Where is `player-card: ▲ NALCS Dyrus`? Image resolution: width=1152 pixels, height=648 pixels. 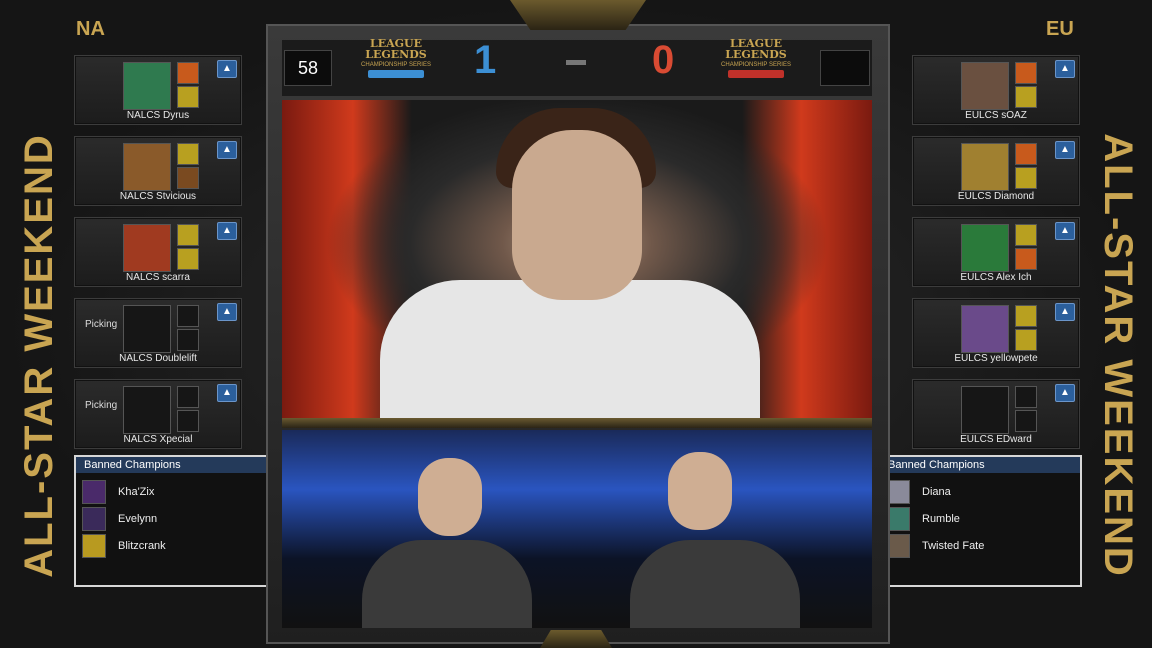
player-card: ▲ NALCS Dyrus is located at coordinates (158, 90).